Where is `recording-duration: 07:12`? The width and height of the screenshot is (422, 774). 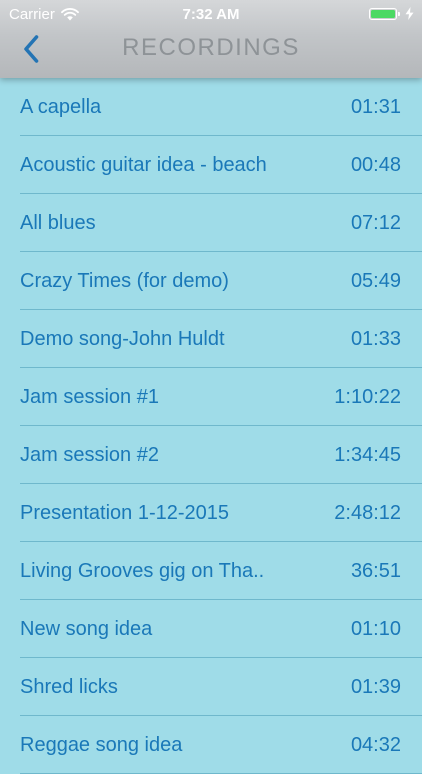 recording-duration: 07:12 is located at coordinates (375, 223).